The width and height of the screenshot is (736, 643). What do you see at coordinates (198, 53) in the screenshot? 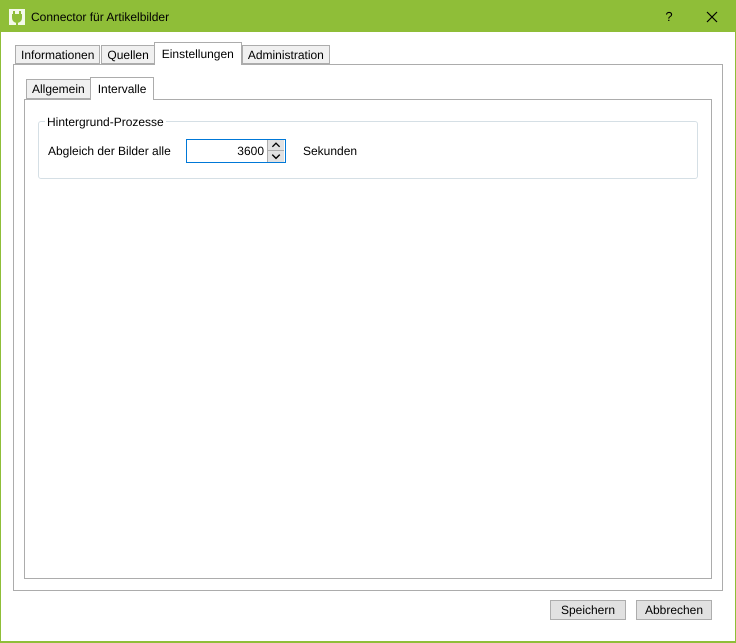
I see `tab: Einstellungen` at bounding box center [198, 53].